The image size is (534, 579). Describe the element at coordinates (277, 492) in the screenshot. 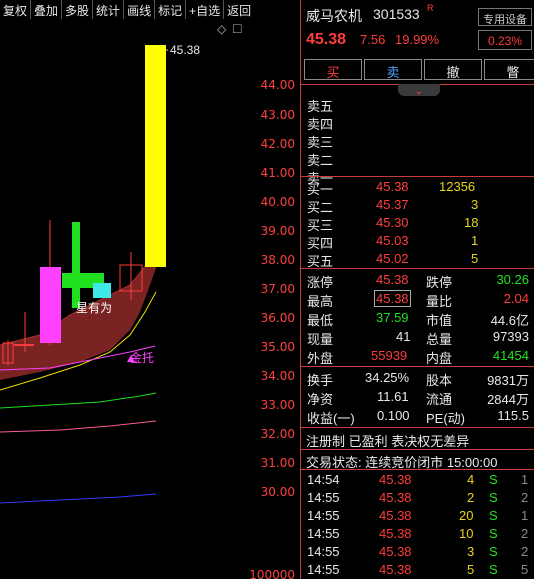

I see `y-tick: 30.00` at that location.